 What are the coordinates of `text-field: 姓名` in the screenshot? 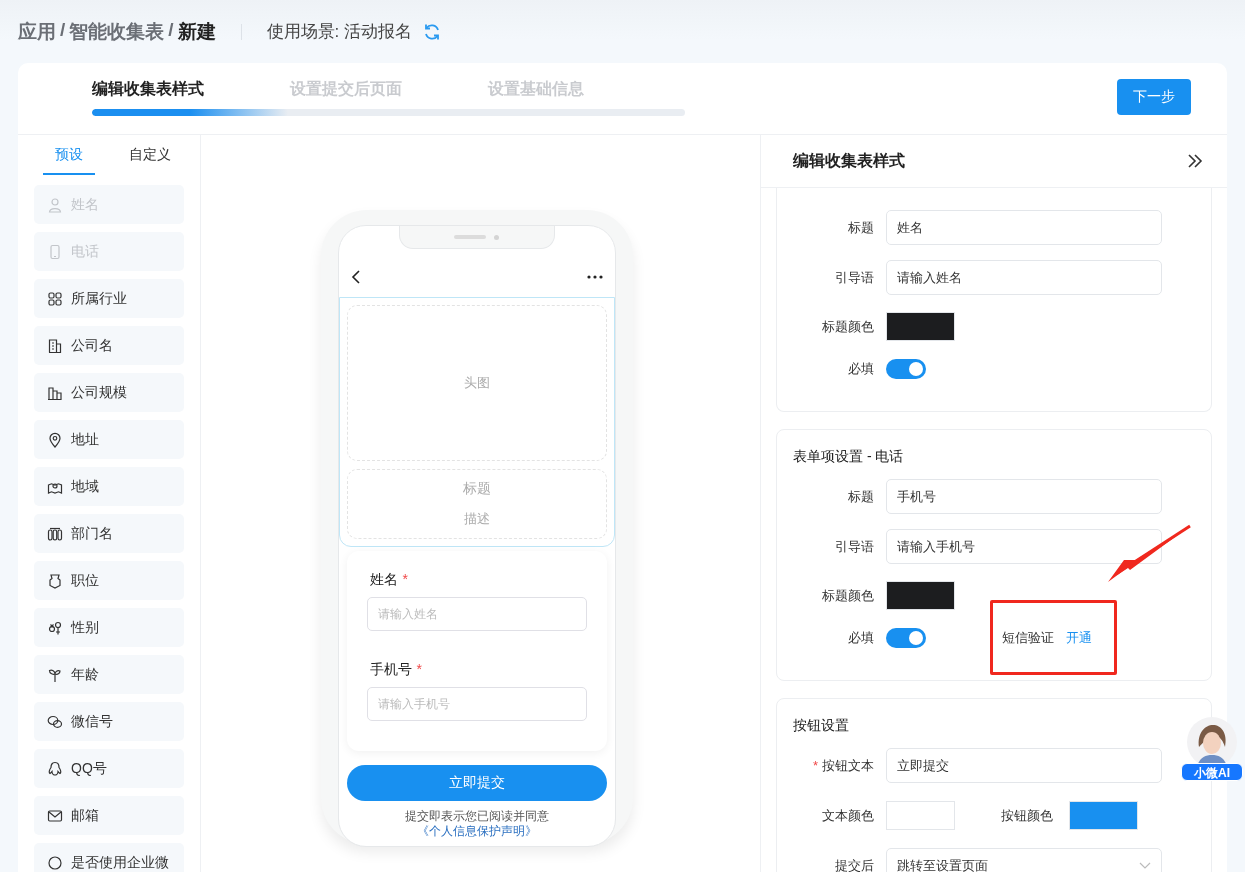 It's located at (1024, 227).